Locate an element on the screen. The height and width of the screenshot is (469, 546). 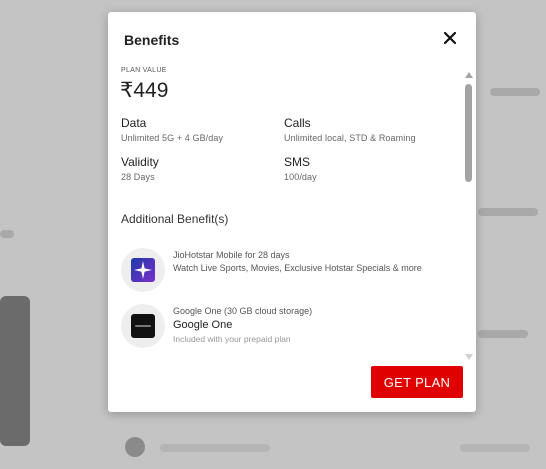
scroll-down-arrow-icon is located at coordinates (469, 357).